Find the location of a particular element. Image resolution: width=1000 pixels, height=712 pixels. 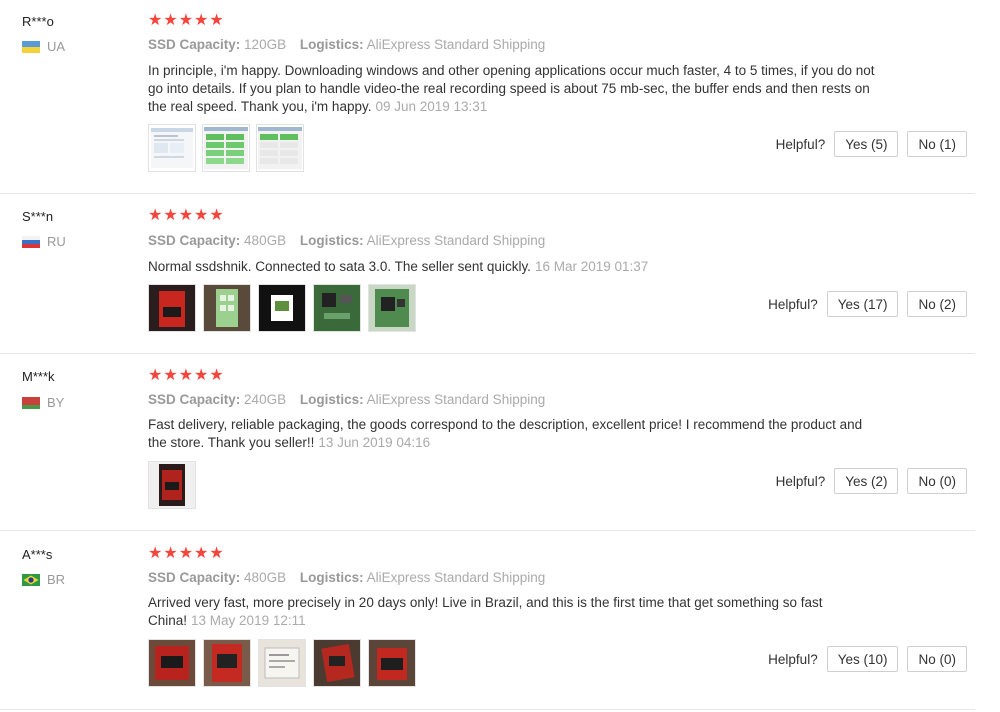

phone-screen-thumbnail-icon is located at coordinates (282, 308).